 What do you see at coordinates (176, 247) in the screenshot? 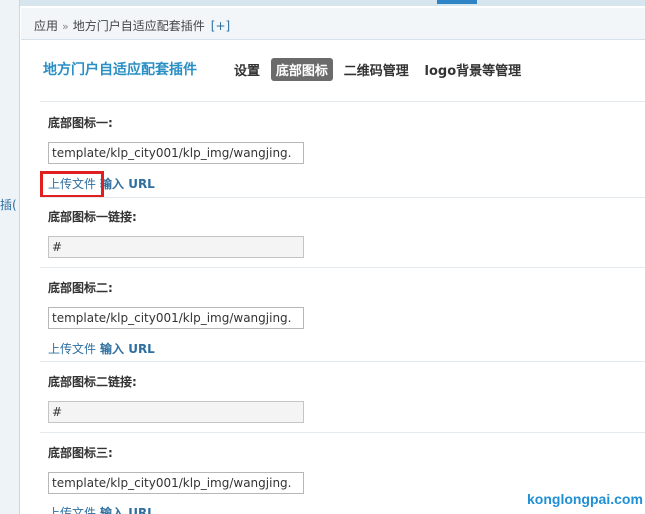
I see `icon1-link-input: #` at bounding box center [176, 247].